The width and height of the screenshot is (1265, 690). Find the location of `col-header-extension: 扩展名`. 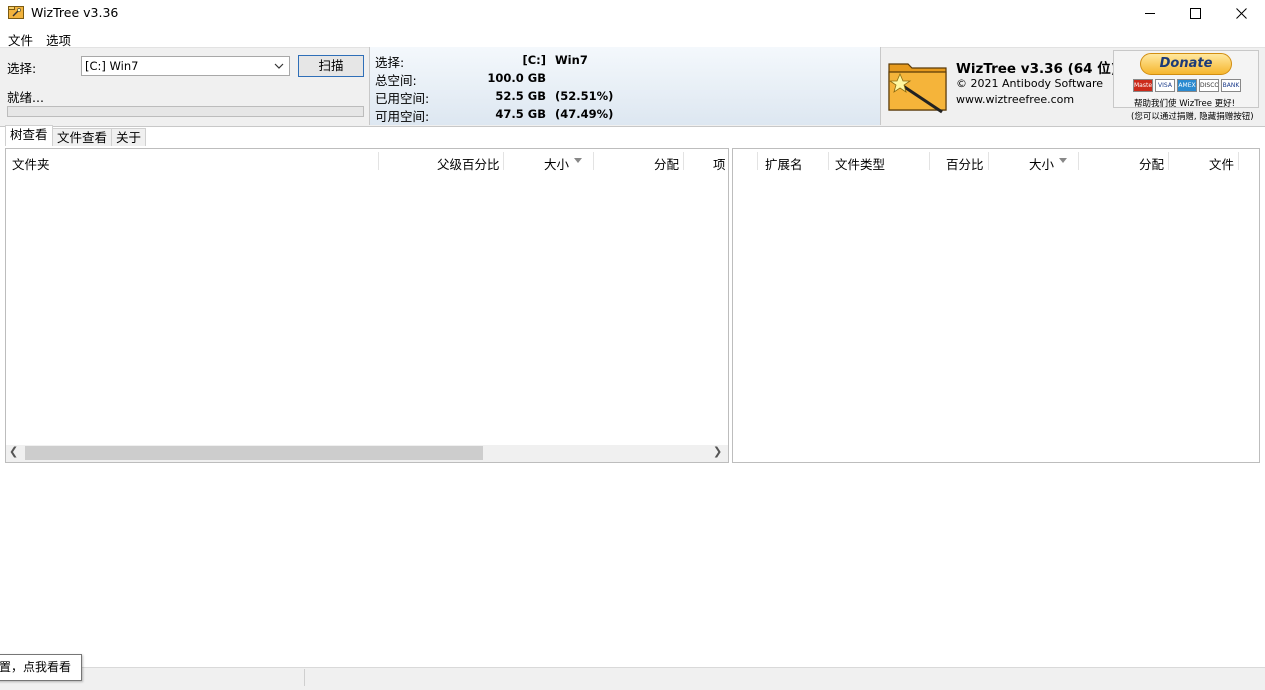

col-header-extension: 扩展名 is located at coordinates (784, 163).